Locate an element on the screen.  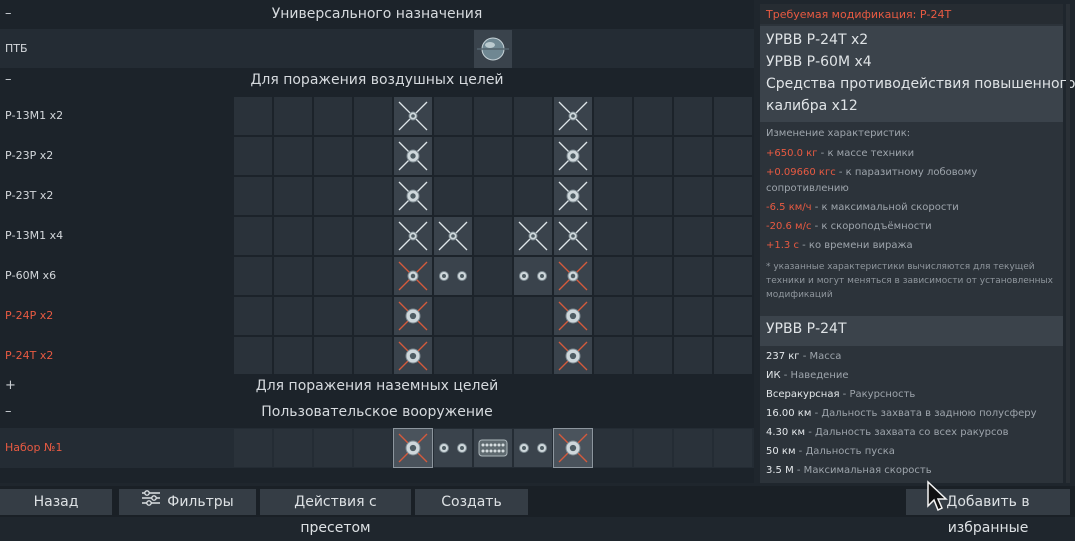
section-air: – Для поражения воздушных целей is located at coordinates (377, 81).